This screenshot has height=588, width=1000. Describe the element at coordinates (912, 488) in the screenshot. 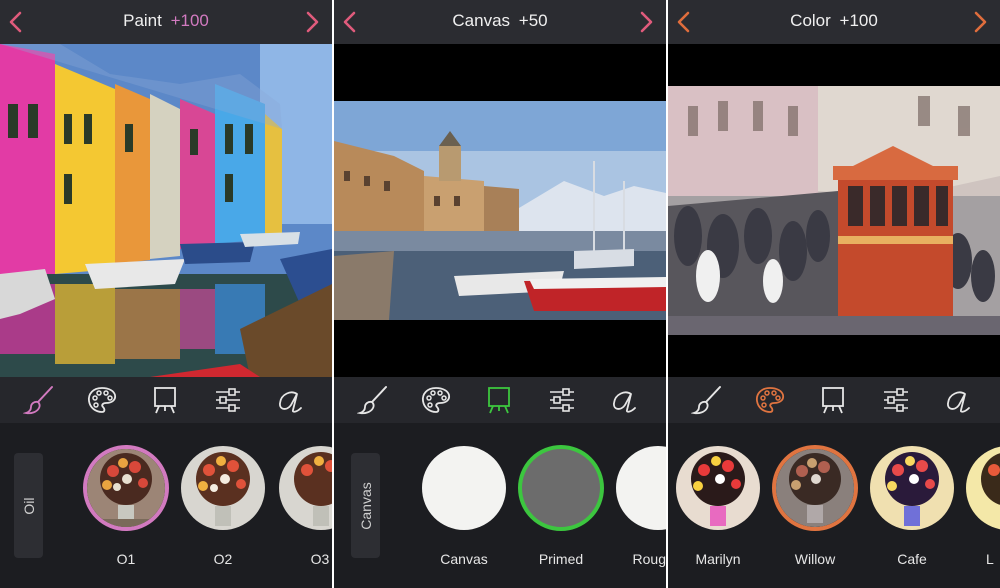

I see `preset-thumb-cafe` at that location.